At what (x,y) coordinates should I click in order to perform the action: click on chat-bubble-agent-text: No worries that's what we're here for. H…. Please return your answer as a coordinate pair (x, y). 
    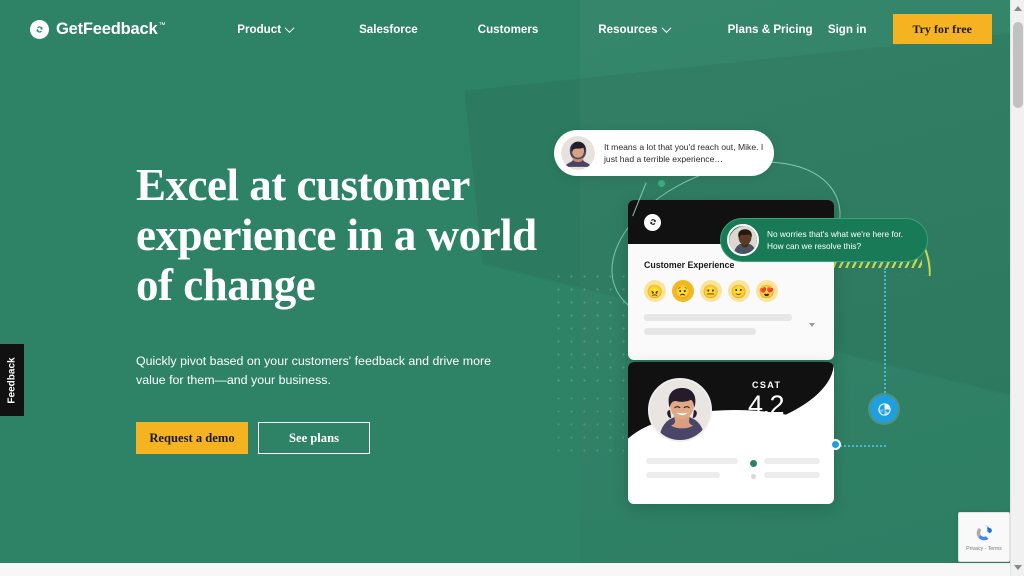
    Looking at the image, I should click on (835, 240).